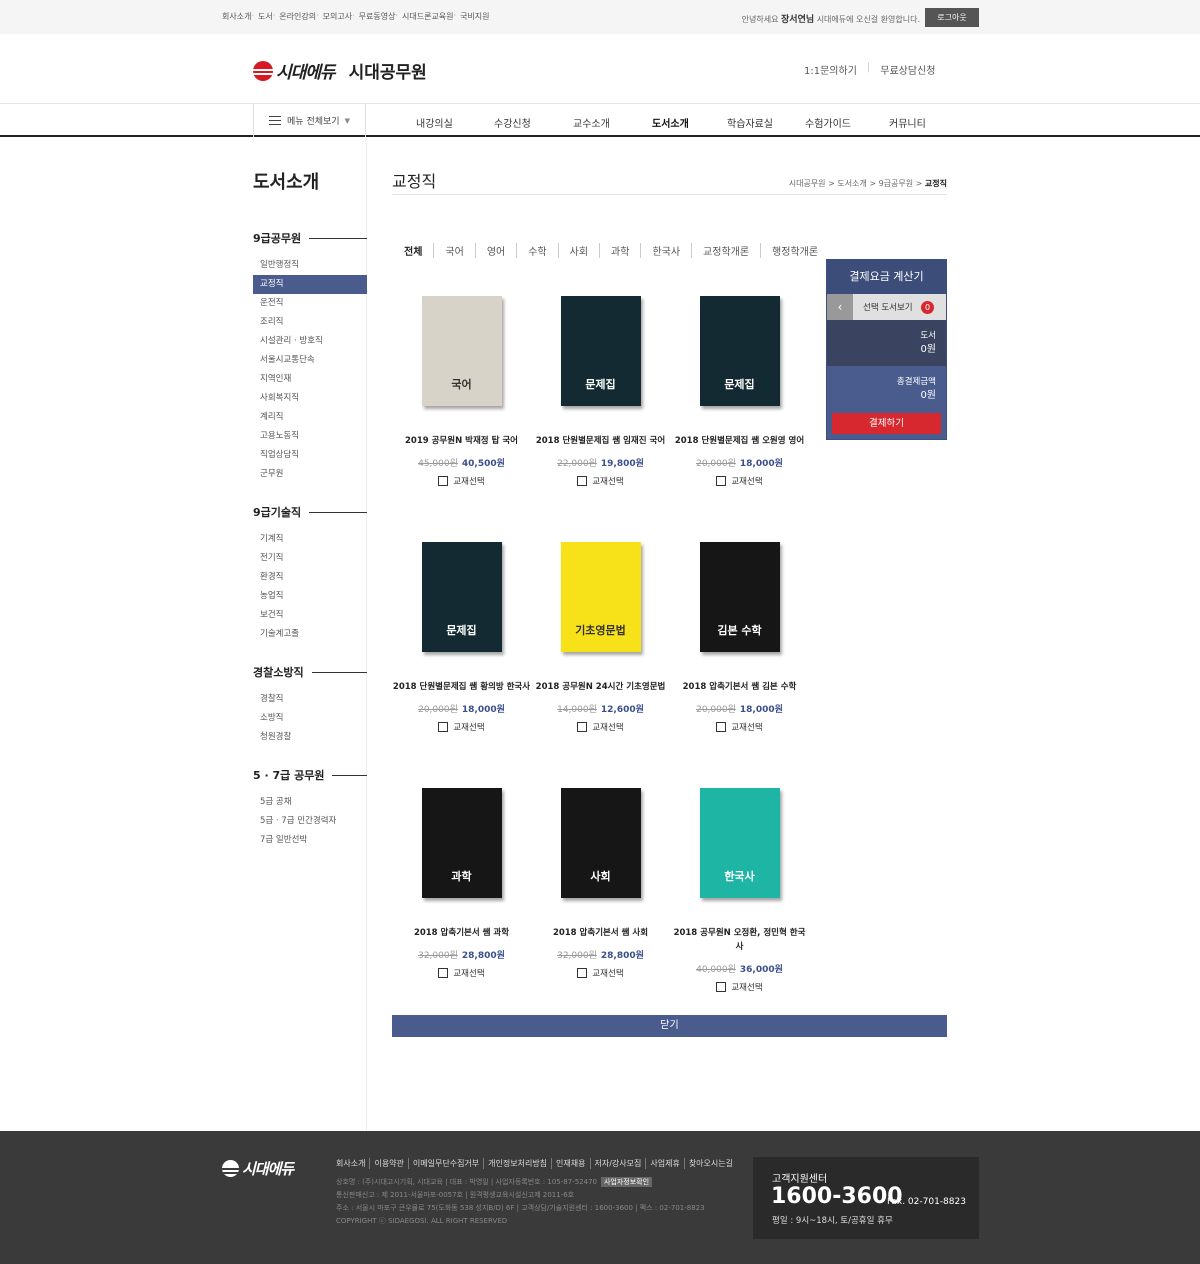 The width and height of the screenshot is (1200, 1264). What do you see at coordinates (664, 1163) in the screenshot?
I see `footer-link: 사업제휴` at bounding box center [664, 1163].